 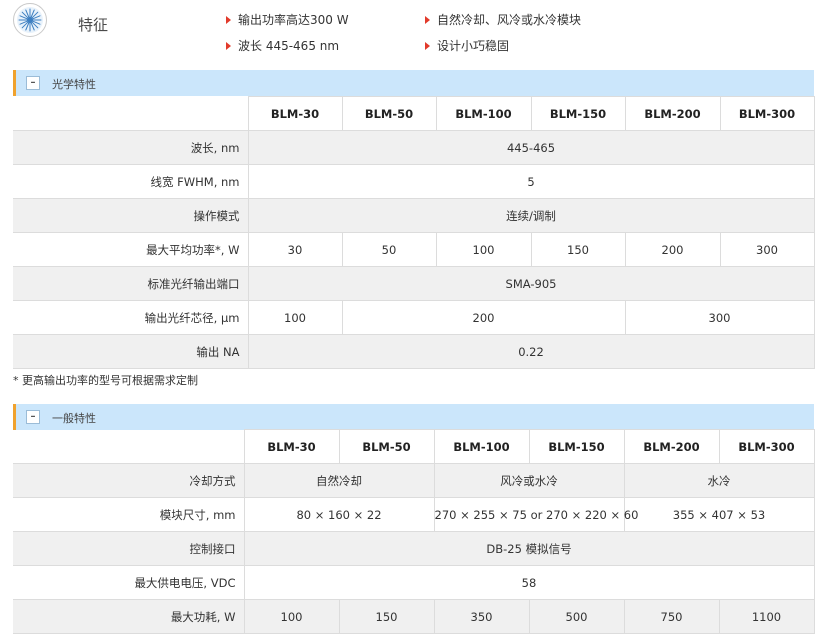 What do you see at coordinates (531, 147) in the screenshot?
I see `table-cell: 445-465` at bounding box center [531, 147].